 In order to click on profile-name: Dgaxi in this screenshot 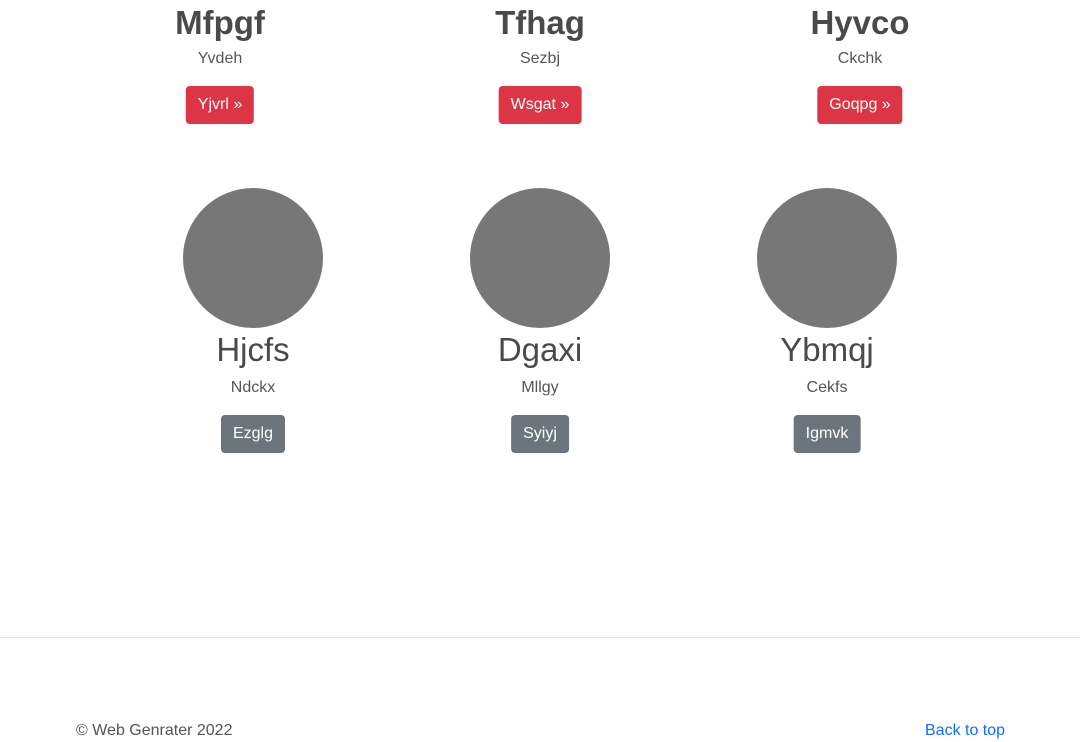, I will do `click(540, 349)`.